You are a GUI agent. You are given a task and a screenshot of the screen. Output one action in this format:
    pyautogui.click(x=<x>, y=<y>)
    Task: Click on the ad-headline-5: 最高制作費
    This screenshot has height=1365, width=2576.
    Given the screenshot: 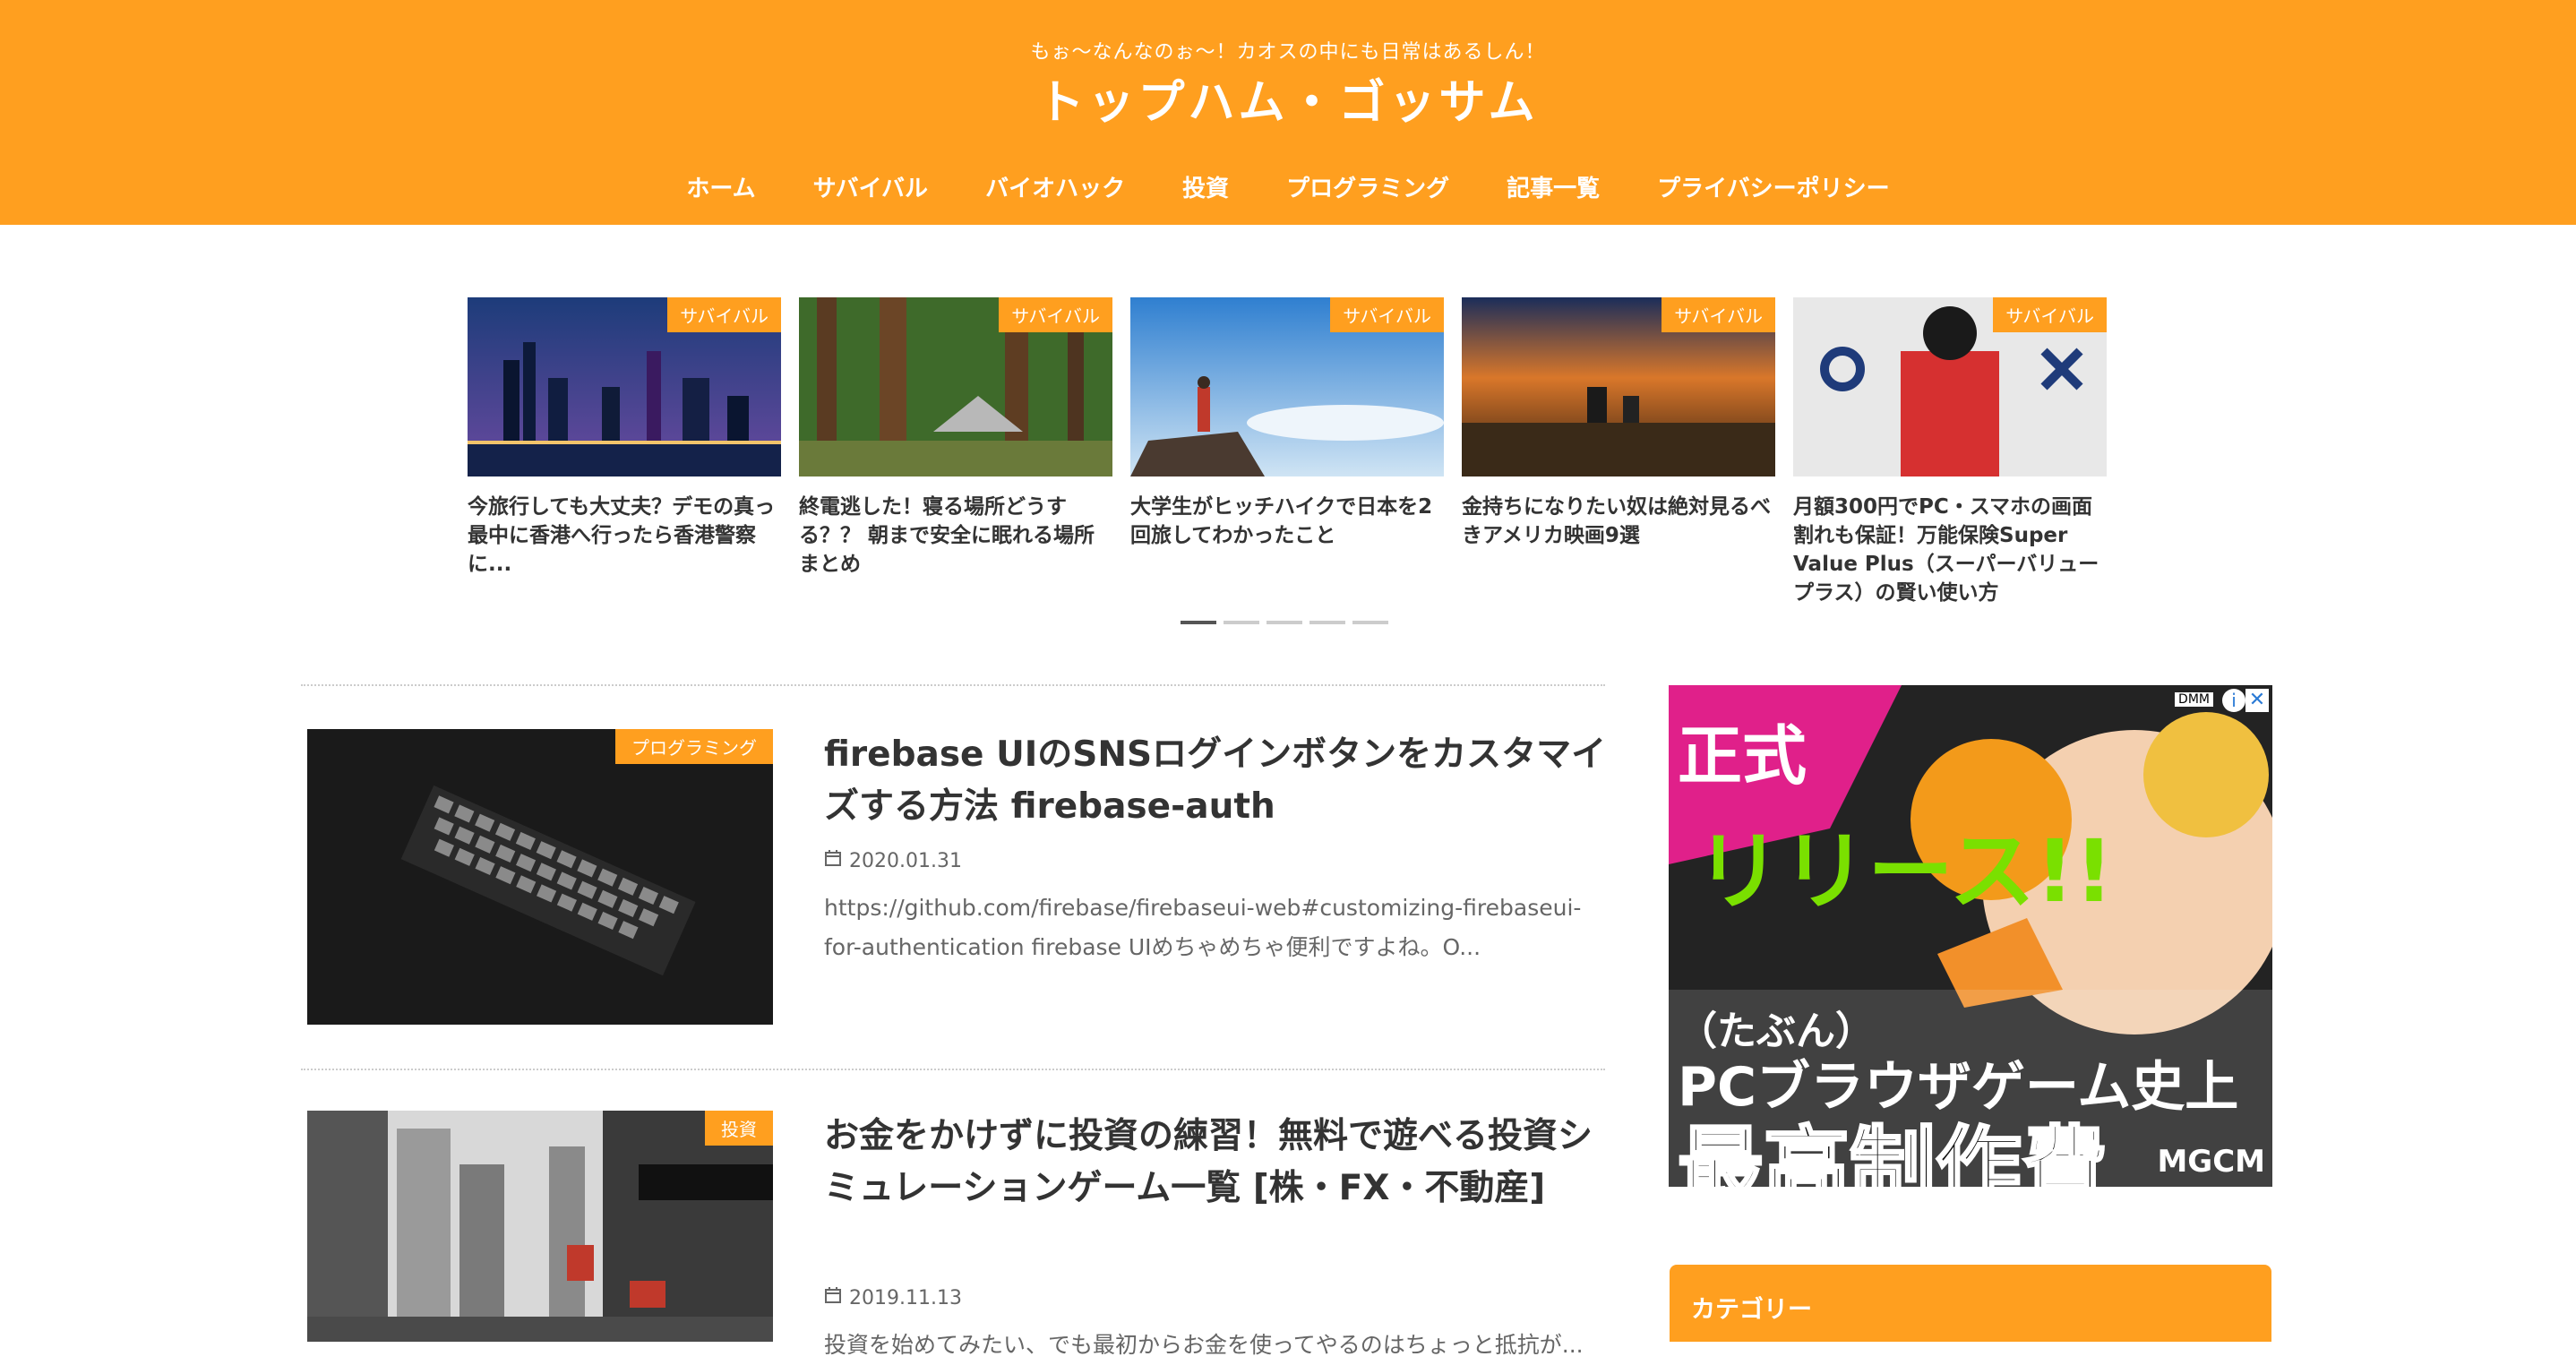 What is the action you would take?
    pyautogui.click(x=1893, y=1152)
    